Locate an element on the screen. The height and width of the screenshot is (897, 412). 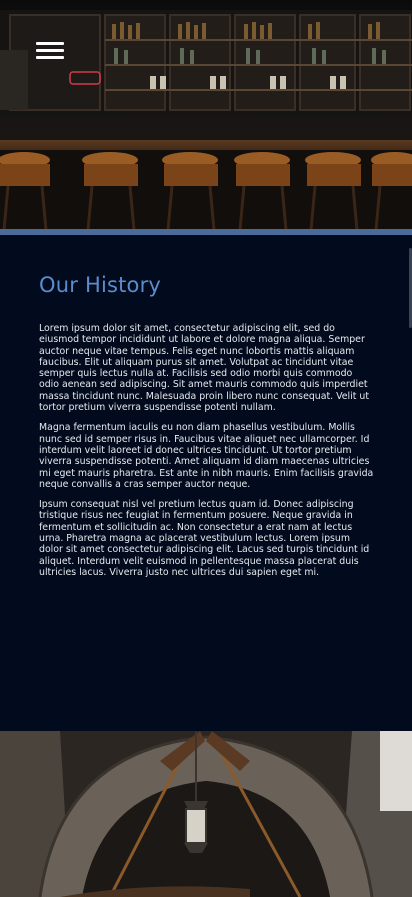
hamburger-menu-button is located at coordinates (50, 51).